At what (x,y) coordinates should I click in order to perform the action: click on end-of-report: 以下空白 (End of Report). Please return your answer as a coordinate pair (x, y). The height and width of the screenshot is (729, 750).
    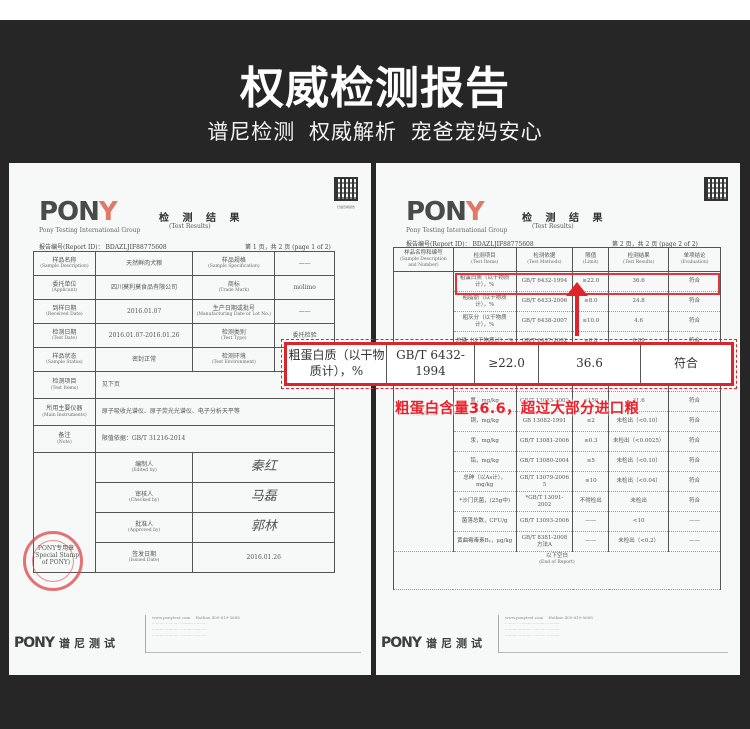
    Looking at the image, I should click on (557, 570).